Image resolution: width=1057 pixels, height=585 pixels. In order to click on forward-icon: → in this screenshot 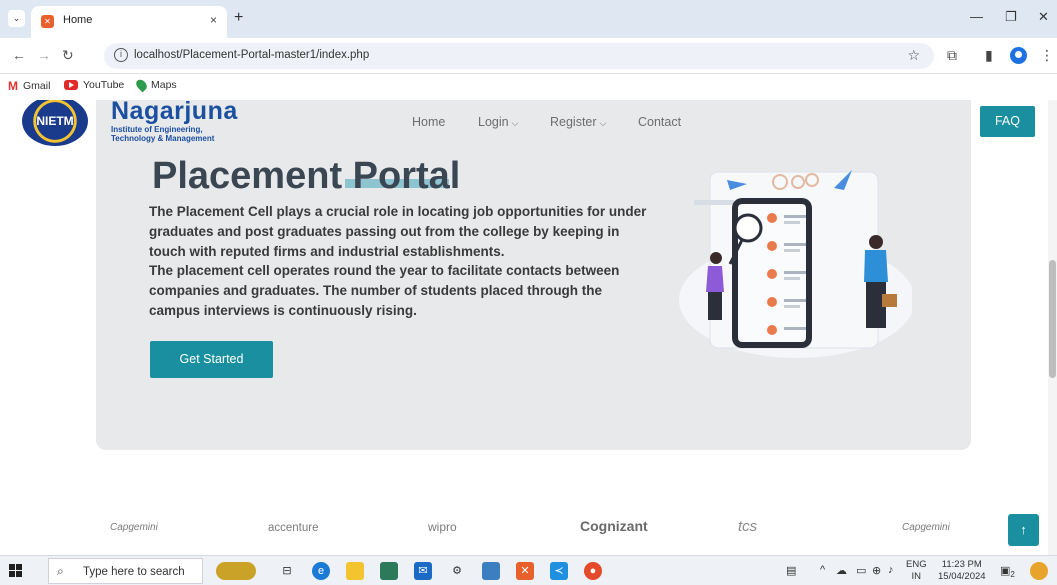, I will do `click(44, 55)`.